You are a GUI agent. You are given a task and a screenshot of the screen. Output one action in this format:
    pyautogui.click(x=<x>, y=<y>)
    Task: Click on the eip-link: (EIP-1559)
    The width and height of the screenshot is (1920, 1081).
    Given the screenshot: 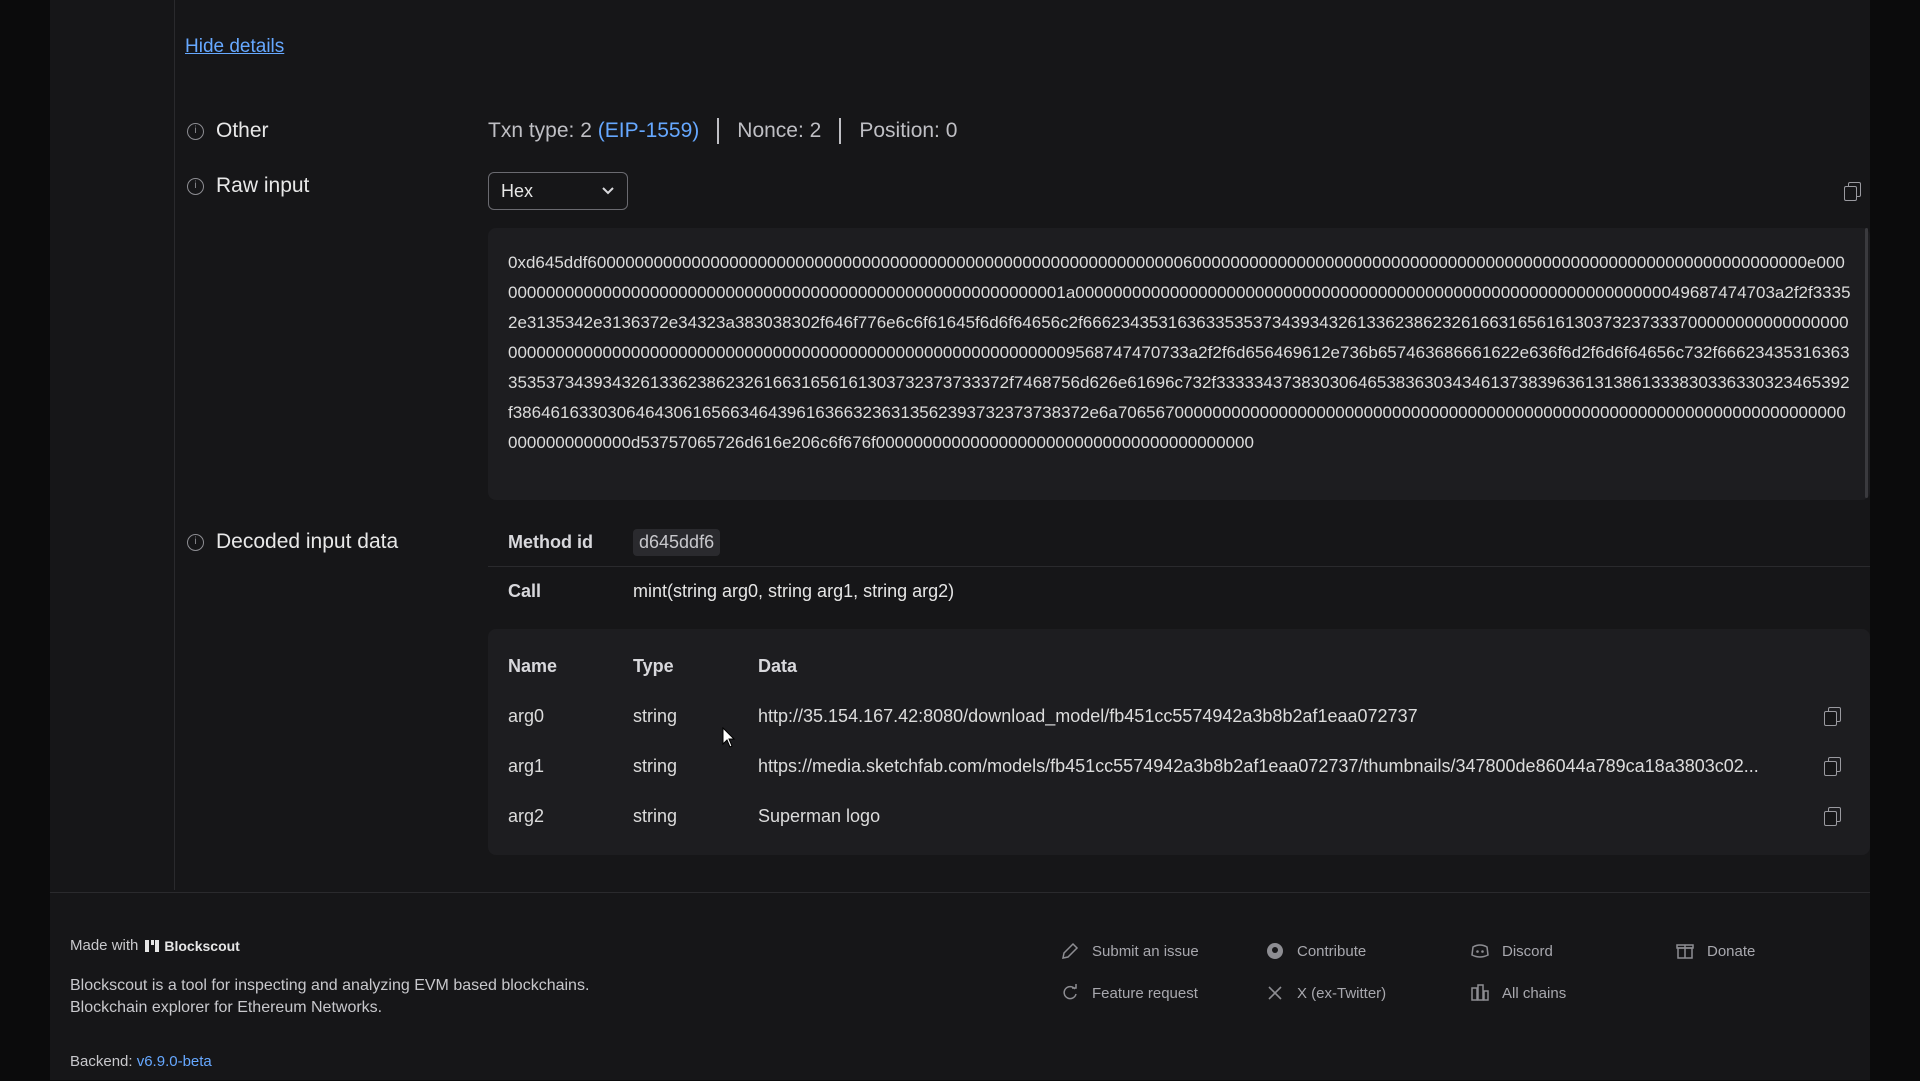 What is the action you would take?
    pyautogui.click(x=649, y=130)
    